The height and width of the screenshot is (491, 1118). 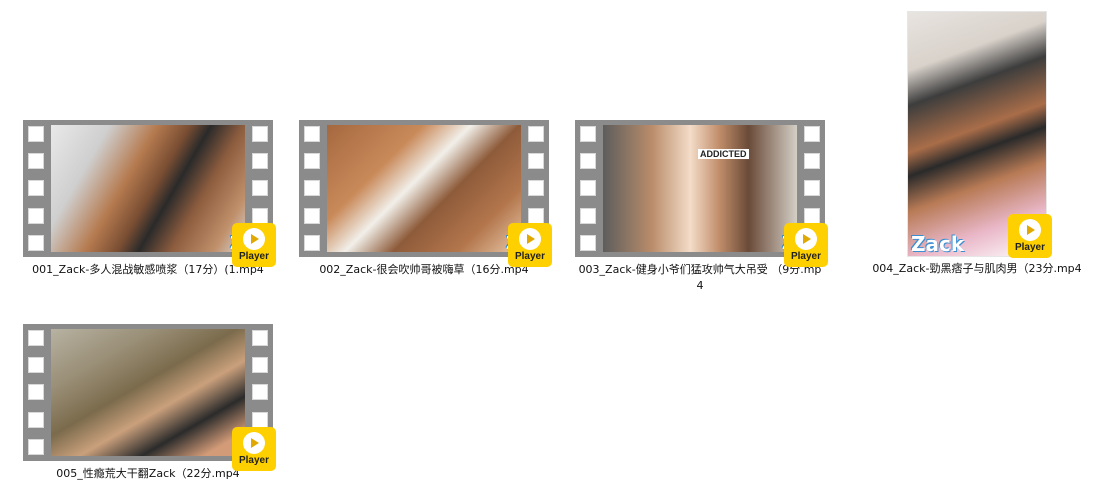 I want to click on video-frame: ADDICTED Z, so click(x=700, y=188).